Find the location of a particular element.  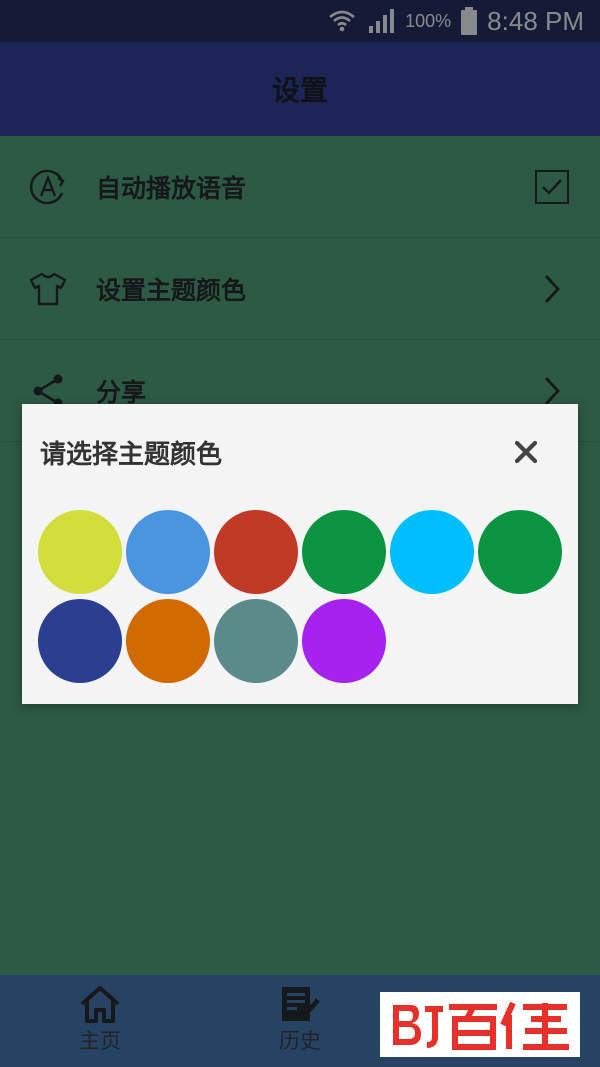

watermark-logo-icon is located at coordinates (481, 1025).